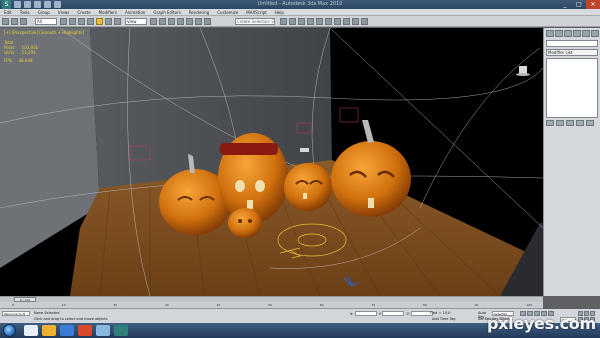 This screenshot has width=600, height=338. What do you see at coordinates (310, 21) in the screenshot?
I see `graphite-toggle-icon` at bounding box center [310, 21].